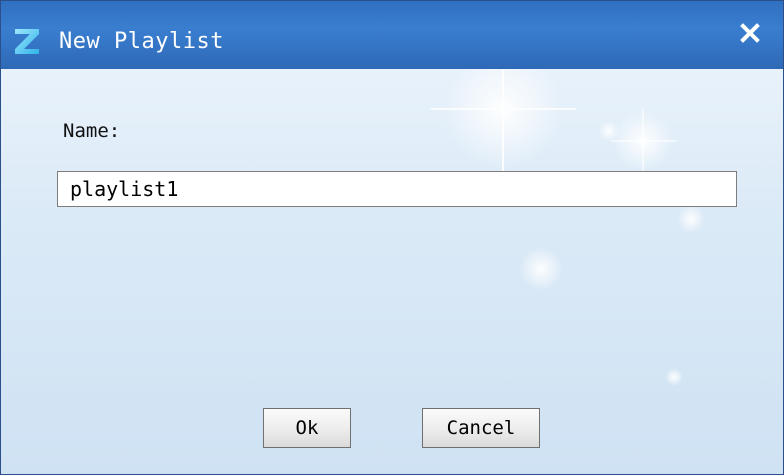 This screenshot has height=475, width=784. I want to click on cancel-button: Cancel, so click(481, 428).